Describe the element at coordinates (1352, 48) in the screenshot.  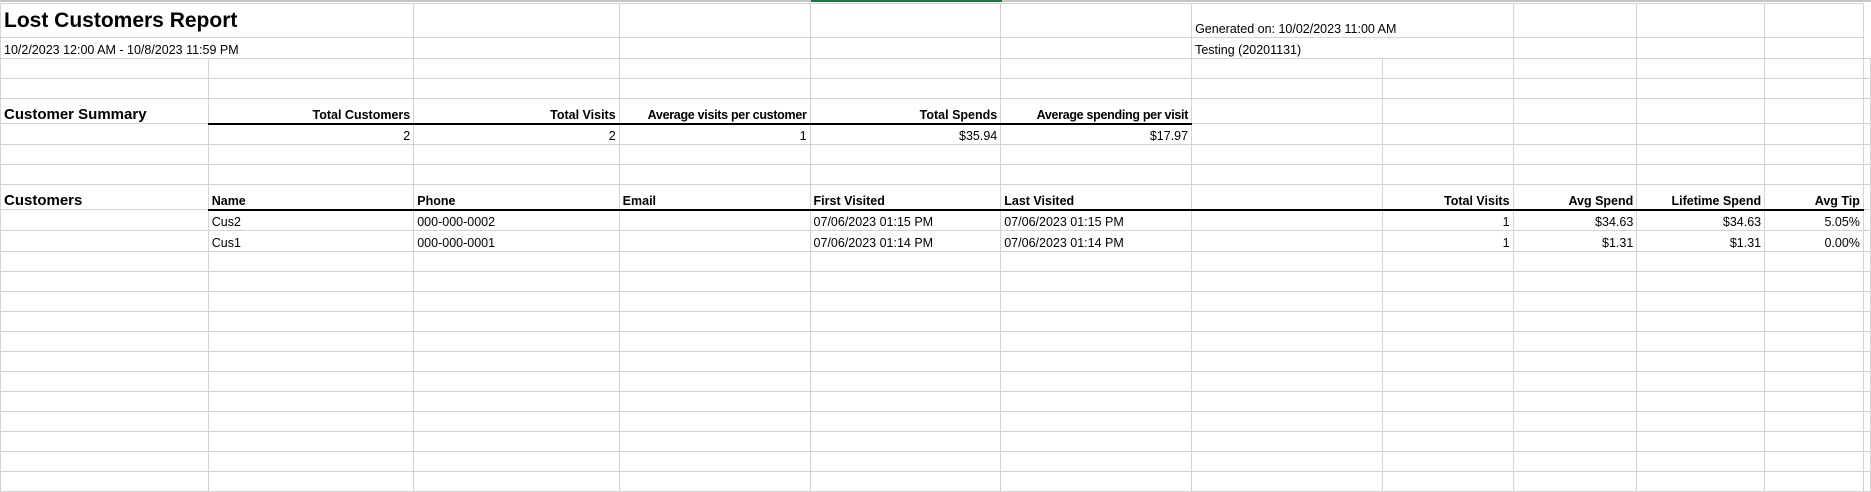
I see `store-name: Testing (20201131)` at that location.